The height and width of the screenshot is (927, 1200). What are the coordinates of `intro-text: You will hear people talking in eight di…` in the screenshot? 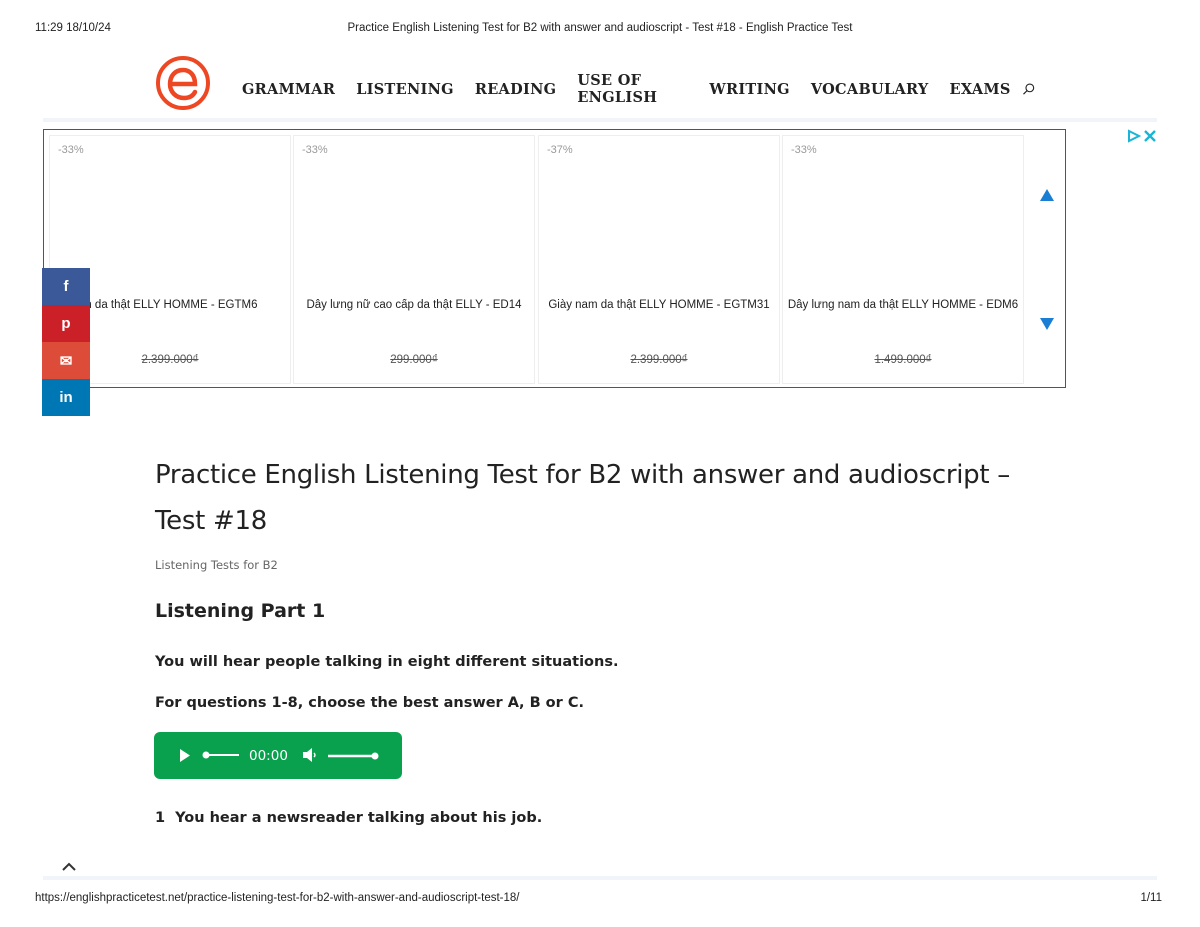 It's located at (387, 662).